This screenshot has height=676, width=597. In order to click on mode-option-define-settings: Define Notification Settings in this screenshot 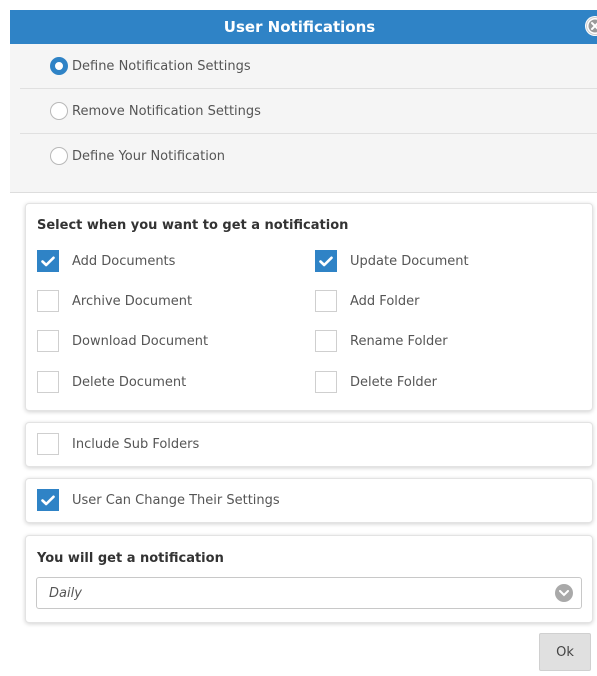, I will do `click(308, 66)`.